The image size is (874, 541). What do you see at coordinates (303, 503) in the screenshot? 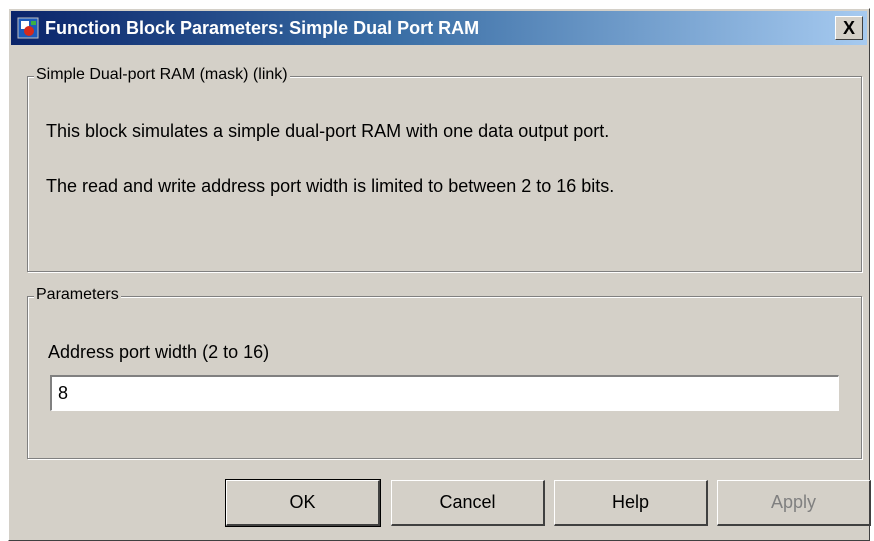
I see `ok-button: OK` at bounding box center [303, 503].